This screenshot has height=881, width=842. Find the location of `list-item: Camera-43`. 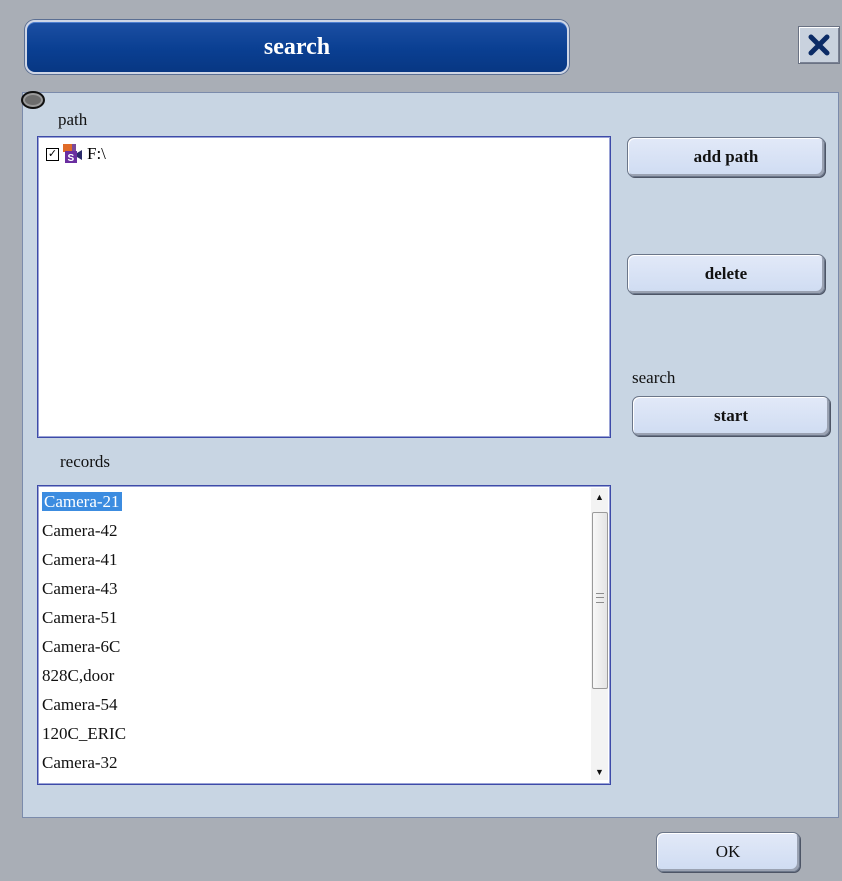

list-item: Camera-43 is located at coordinates (311, 589).